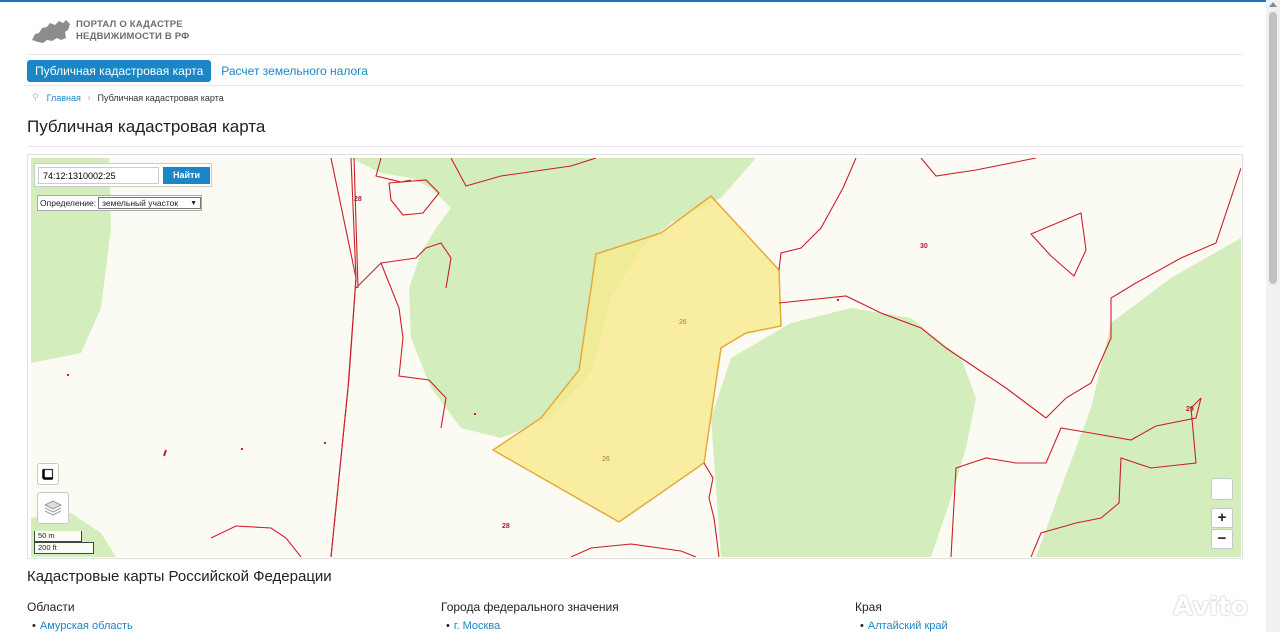 This screenshot has width=1280, height=632. I want to click on chevron-down-icon: ▼, so click(194, 203).